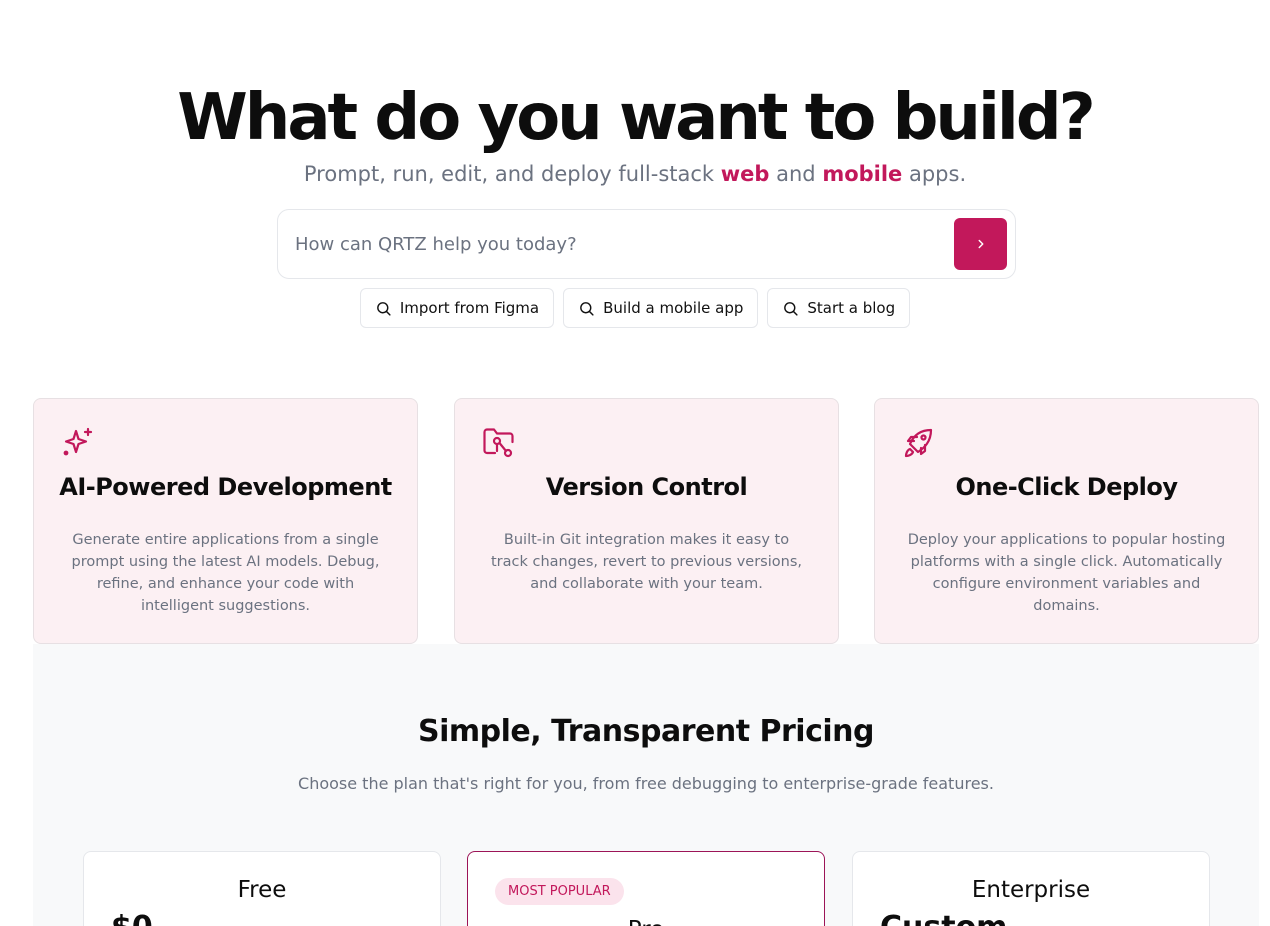 The image size is (1270, 926). I want to click on hero-subtitle-pre: Prompt, run, edit, and deploy full-stack, so click(512, 174).